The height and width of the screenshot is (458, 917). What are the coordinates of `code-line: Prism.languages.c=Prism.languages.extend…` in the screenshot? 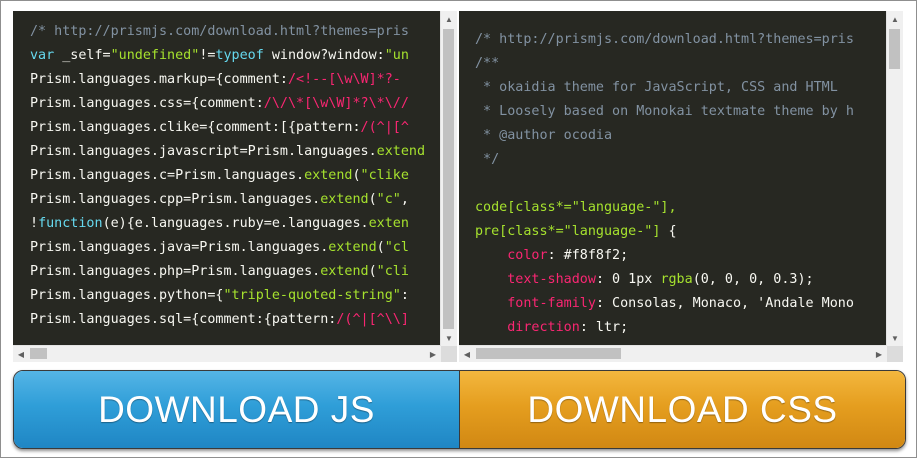 It's located at (235, 176).